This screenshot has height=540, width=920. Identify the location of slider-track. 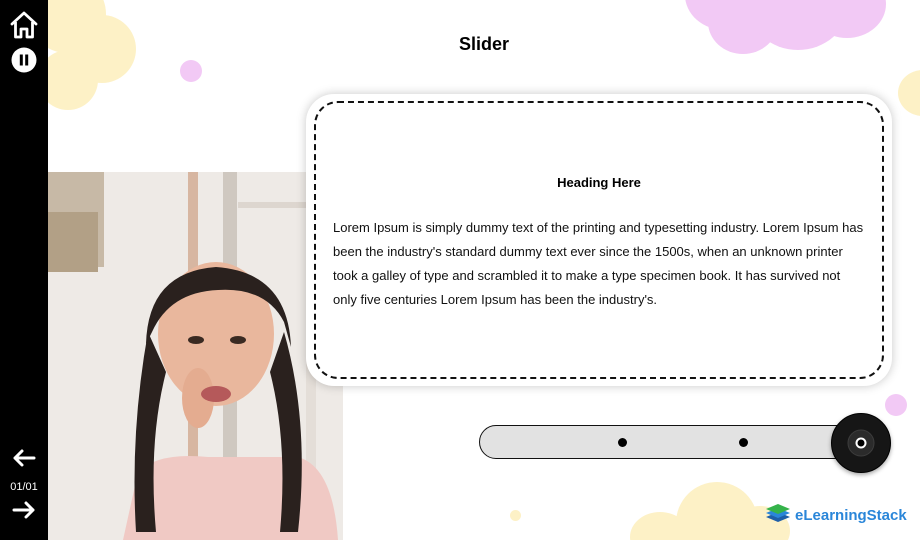
(670, 442).